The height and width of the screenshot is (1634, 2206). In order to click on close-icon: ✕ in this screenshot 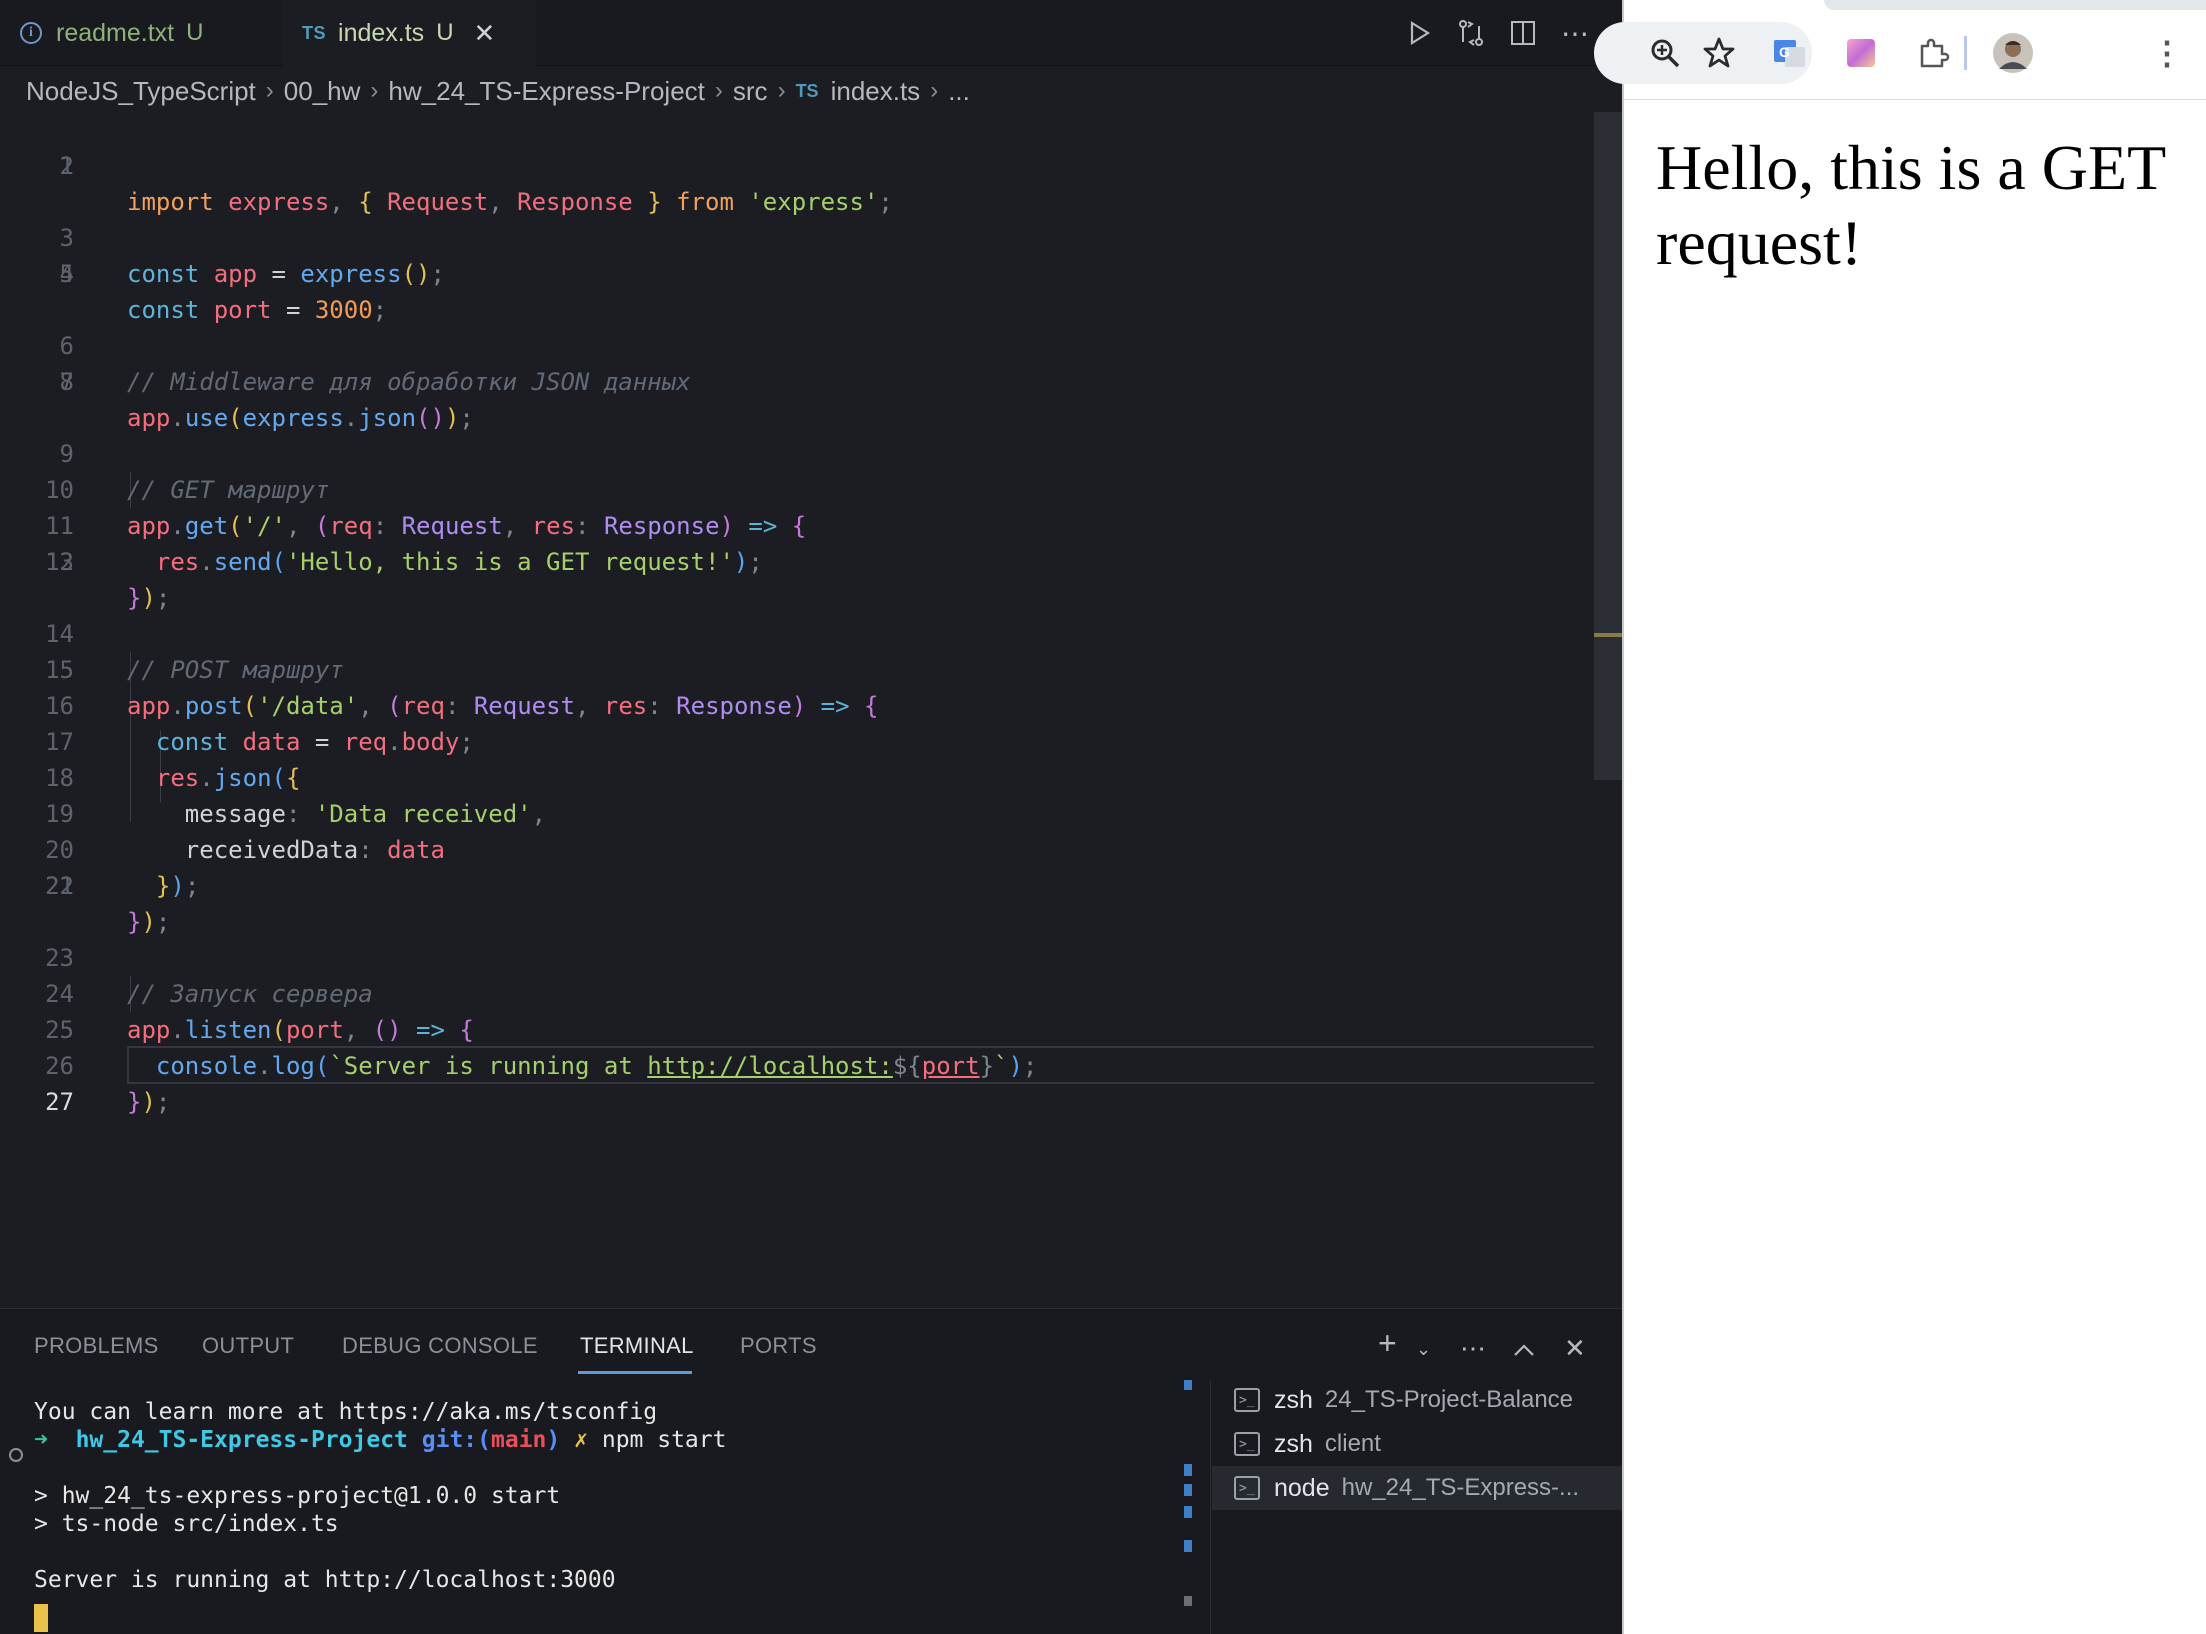, I will do `click(485, 33)`.